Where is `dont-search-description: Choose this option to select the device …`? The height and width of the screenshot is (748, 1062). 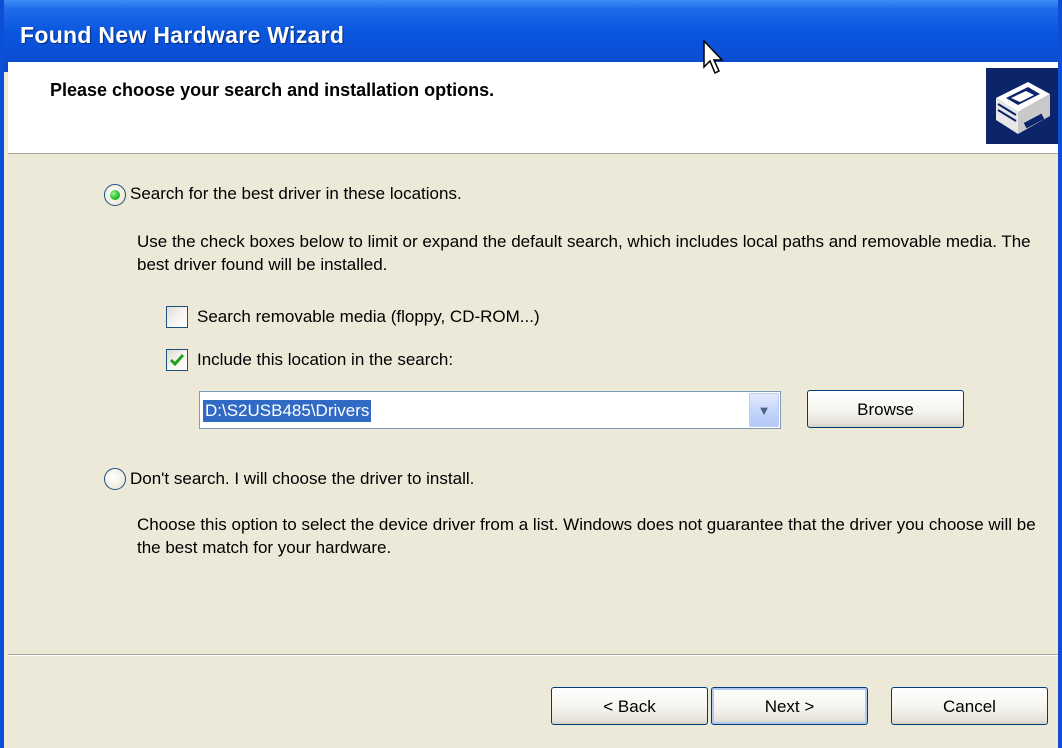 dont-search-description: Choose this option to select the device … is located at coordinates (586, 536).